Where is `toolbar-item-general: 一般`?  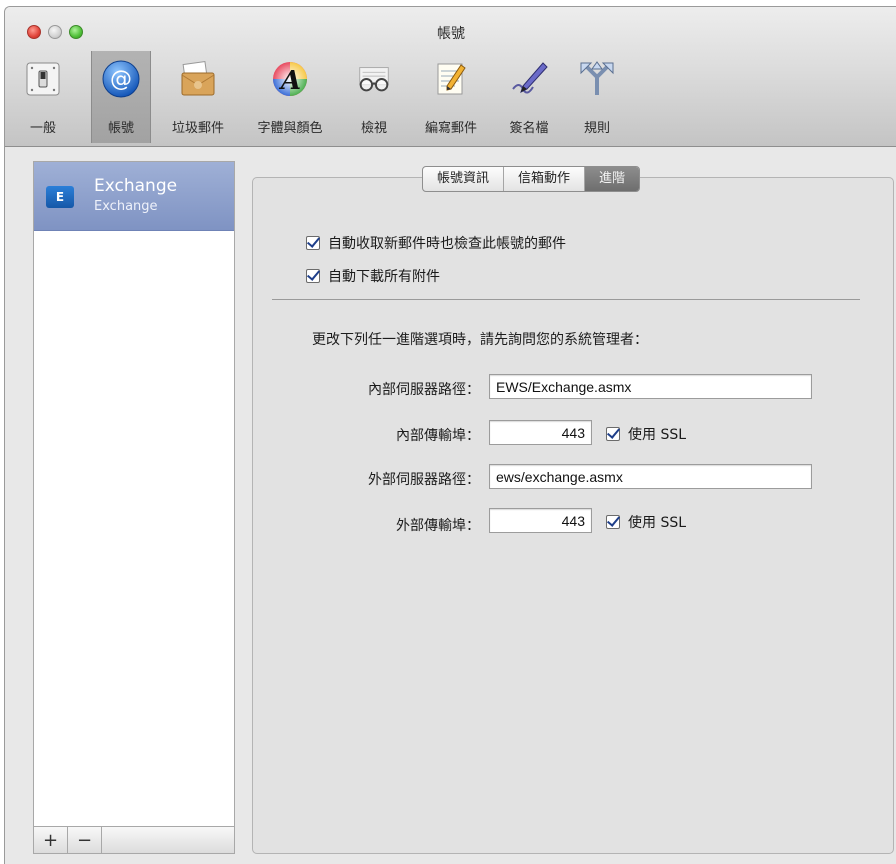 toolbar-item-general: 一般 is located at coordinates (43, 97).